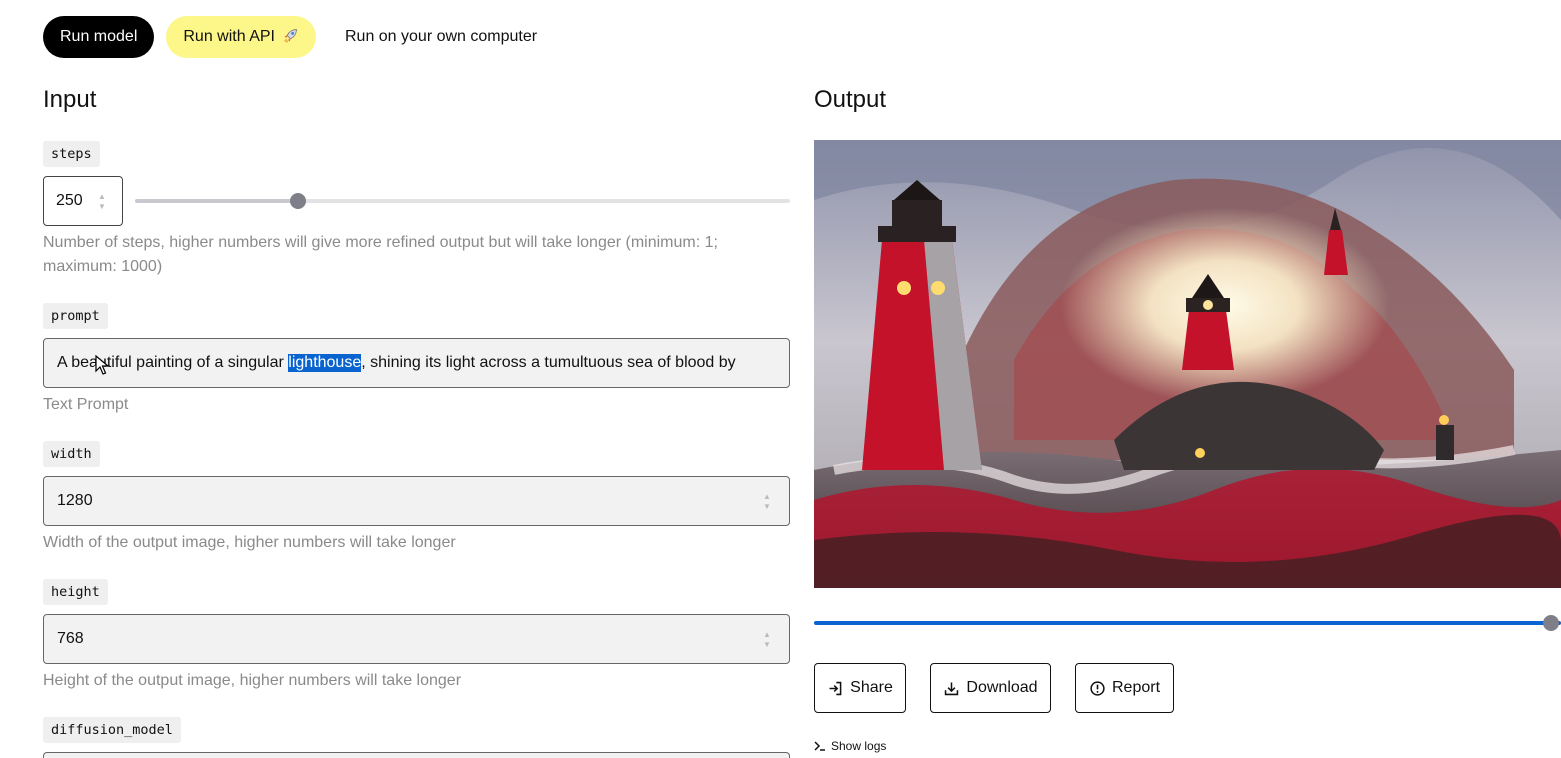 Image resolution: width=1561 pixels, height=758 pixels. What do you see at coordinates (416, 639) in the screenshot?
I see `height-number-input: 768 ▲ ▼` at bounding box center [416, 639].